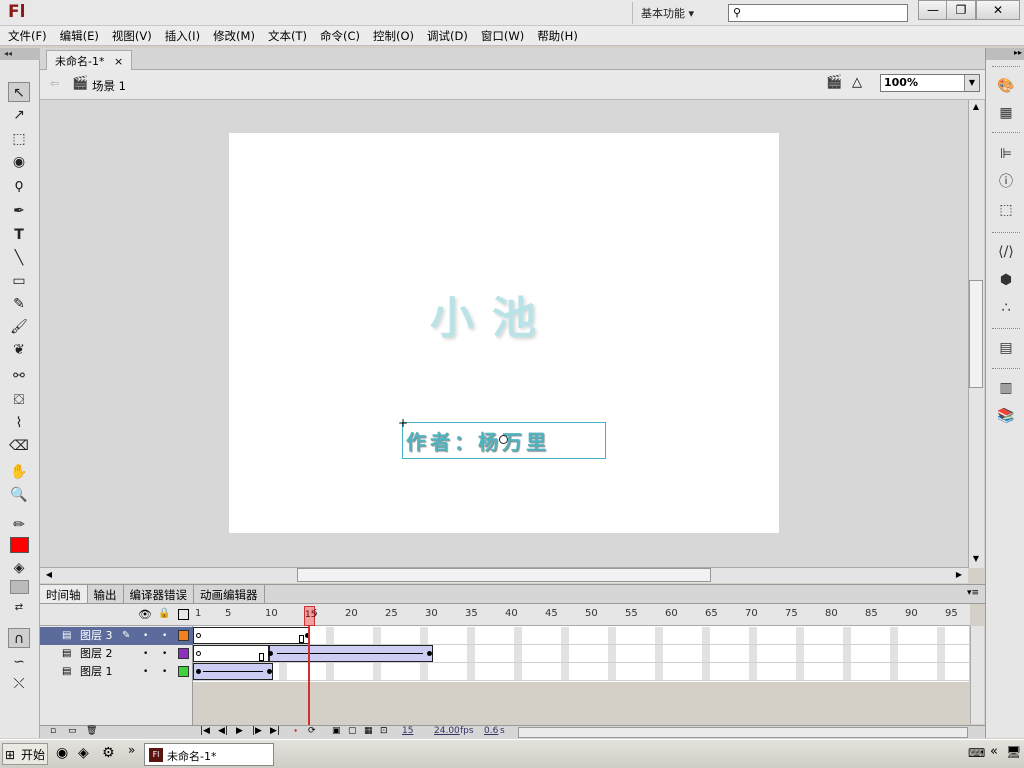  What do you see at coordinates (164, 613) in the screenshot?
I see `lock-icon: 🔒` at bounding box center [164, 613].